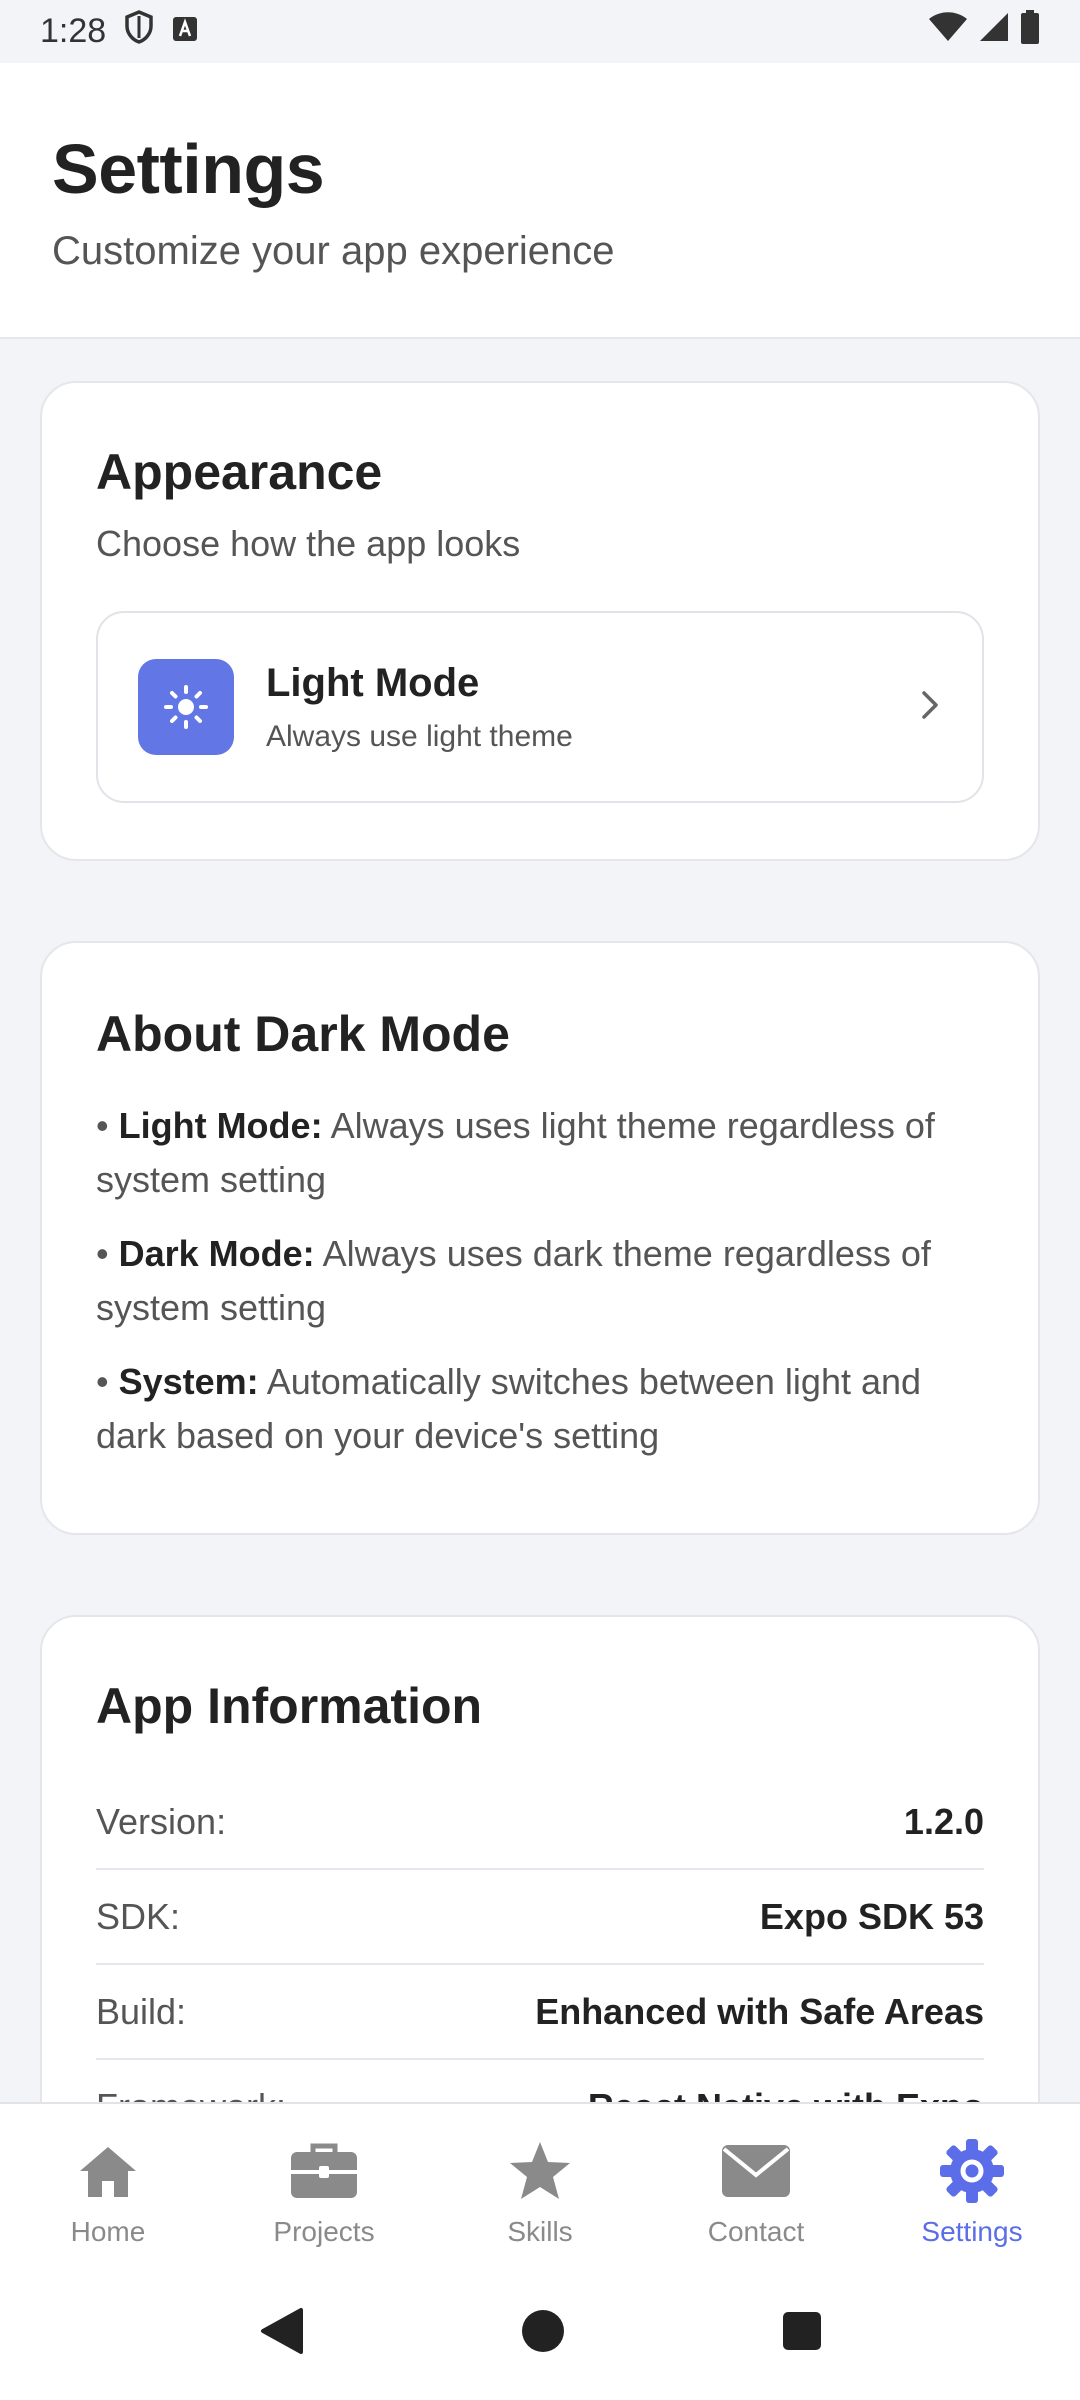 The width and height of the screenshot is (1080, 2400). Describe the element at coordinates (308, 543) in the screenshot. I see `appearance-subtitle: Choose how the app looks` at that location.